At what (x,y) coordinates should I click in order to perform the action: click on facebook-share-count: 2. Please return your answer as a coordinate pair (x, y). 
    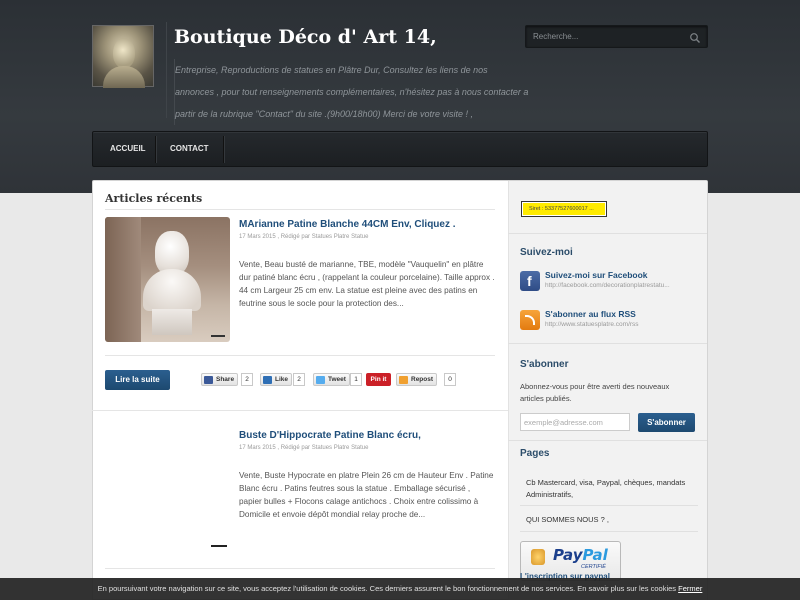
    Looking at the image, I should click on (247, 379).